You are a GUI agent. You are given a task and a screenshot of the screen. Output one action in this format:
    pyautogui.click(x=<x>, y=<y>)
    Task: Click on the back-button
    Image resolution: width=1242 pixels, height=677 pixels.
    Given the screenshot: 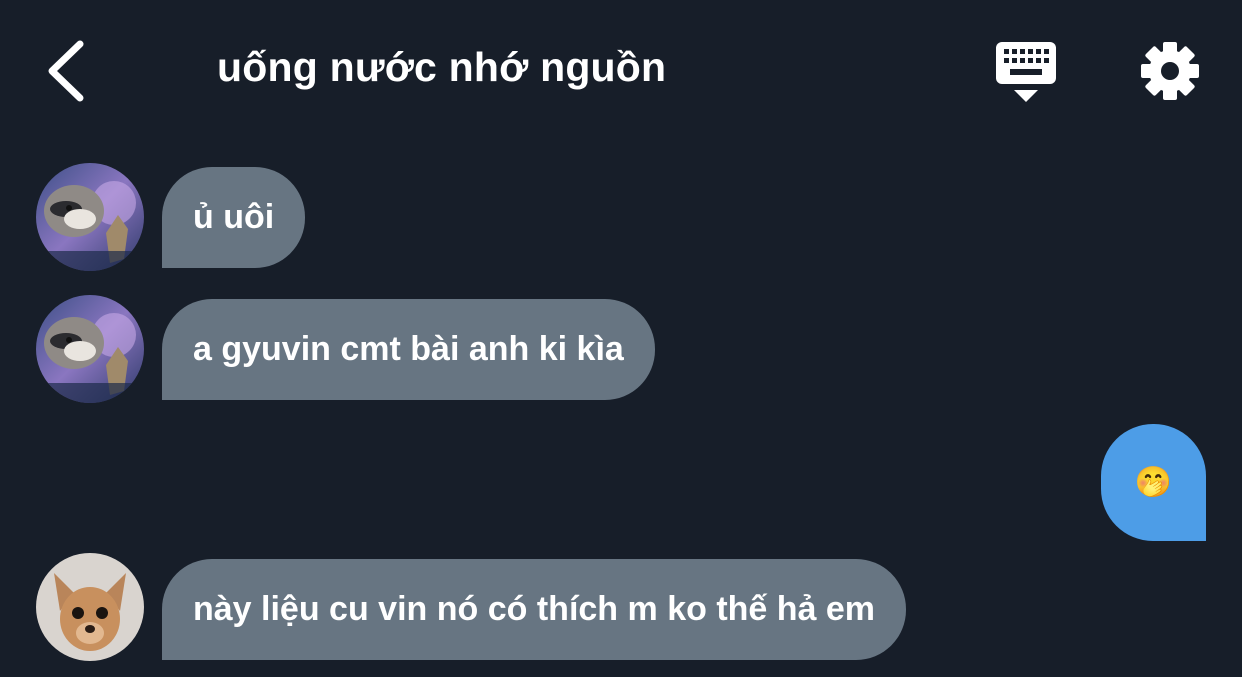 What is the action you would take?
    pyautogui.click(x=68, y=71)
    